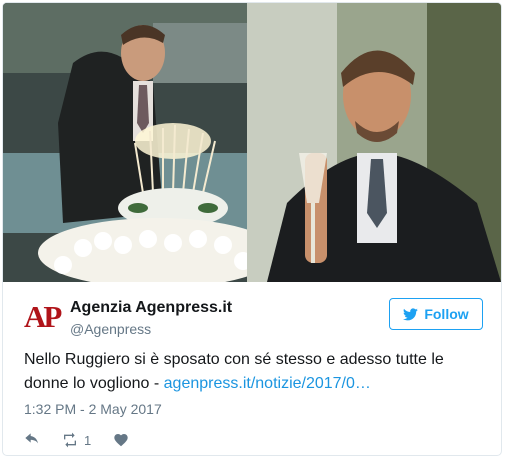 The height and width of the screenshot is (460, 506). What do you see at coordinates (93, 409) in the screenshot?
I see `tweet-timestamp: 1:32 PM - 2 May 2017` at bounding box center [93, 409].